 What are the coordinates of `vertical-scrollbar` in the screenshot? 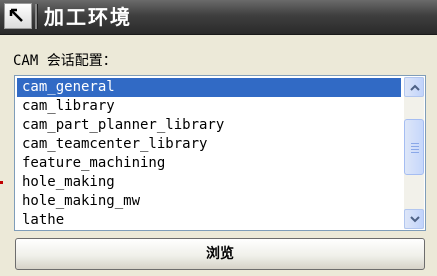 It's located at (414, 153).